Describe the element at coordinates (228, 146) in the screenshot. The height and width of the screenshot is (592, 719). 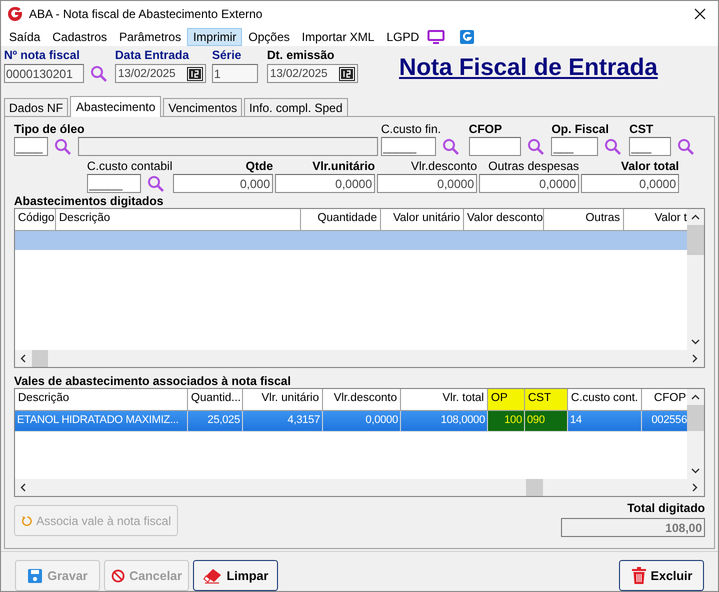
I see `description-field` at that location.